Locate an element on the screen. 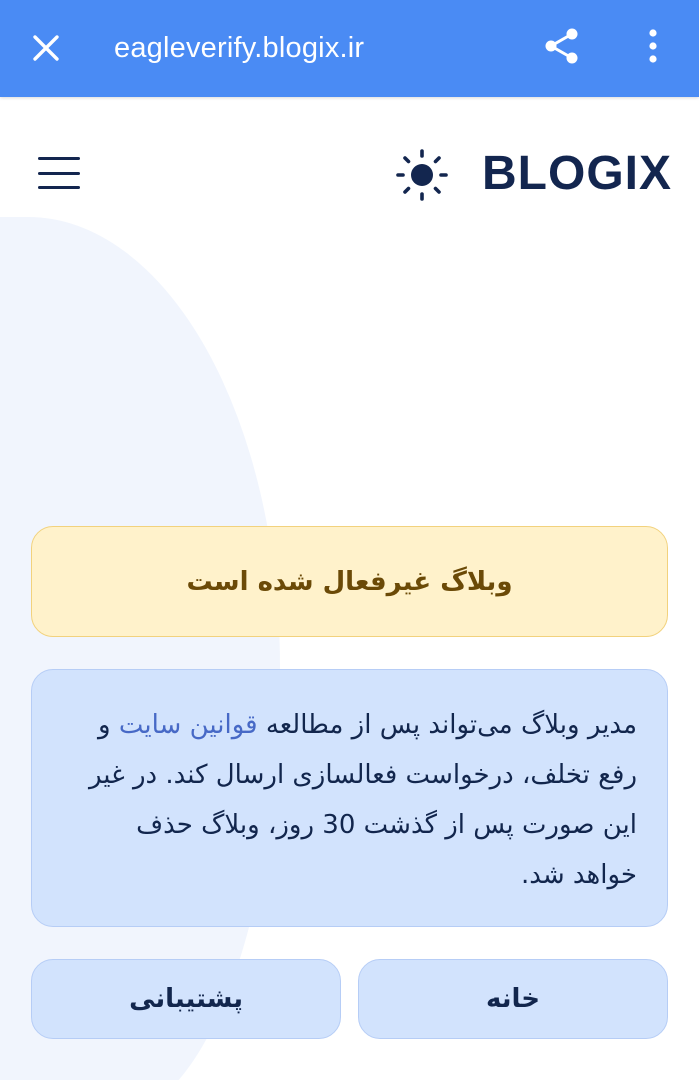  more-options-button is located at coordinates (653, 46).